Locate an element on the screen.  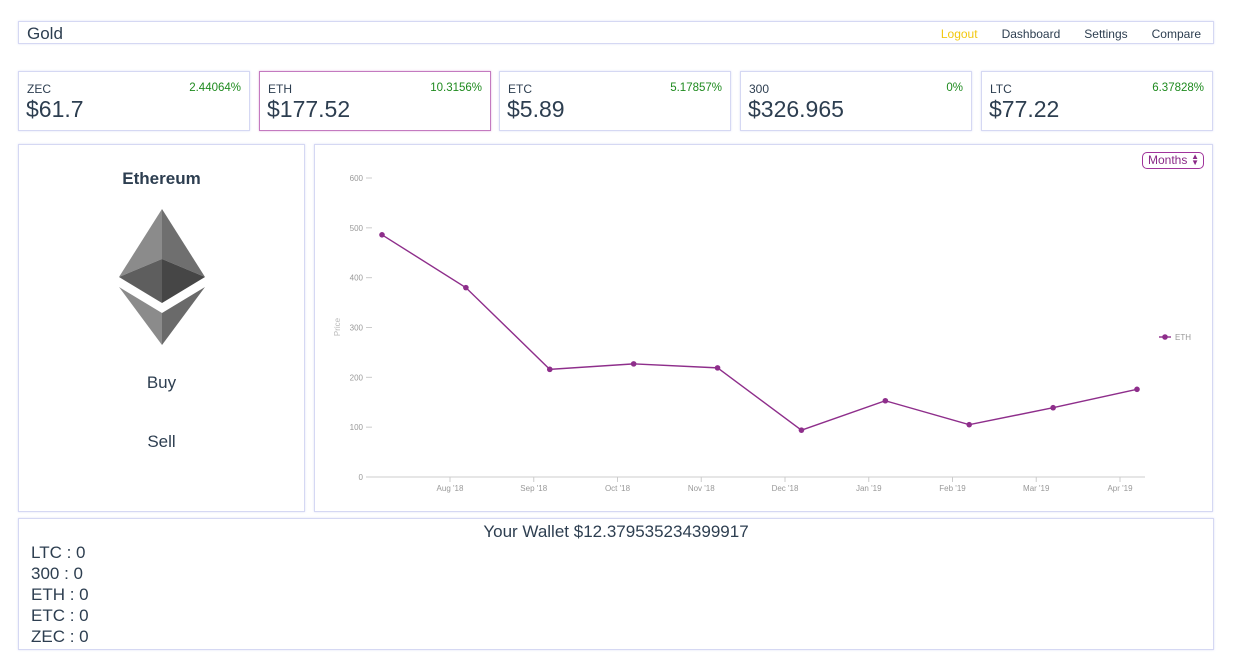
ethereum-logo-icon is located at coordinates (162, 277).